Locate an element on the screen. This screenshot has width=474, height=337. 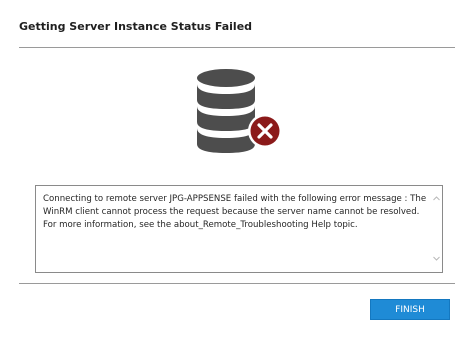
title-divider is located at coordinates (237, 47).